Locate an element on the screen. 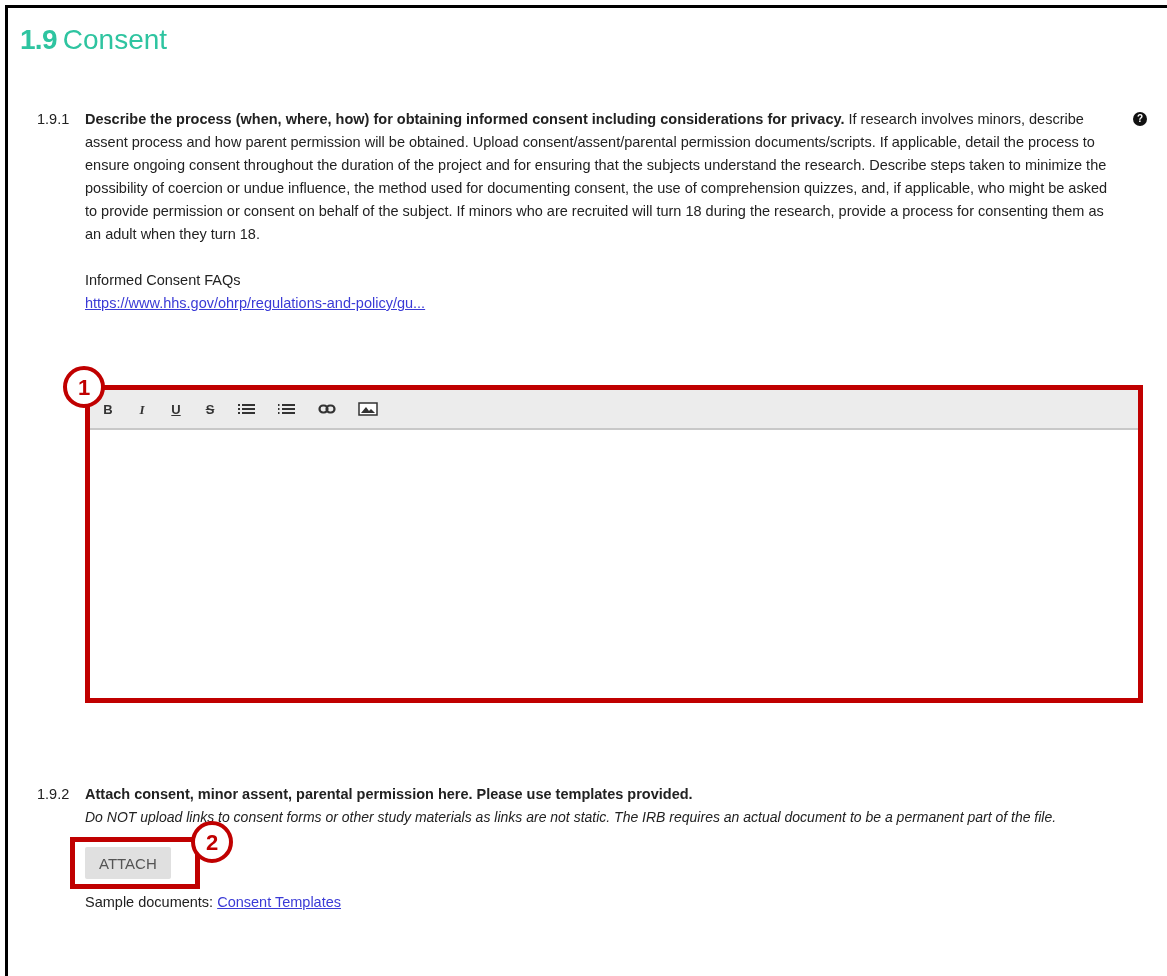 Image resolution: width=1167 pixels, height=976 pixels. numbered-list-icon is located at coordinates (286, 409).